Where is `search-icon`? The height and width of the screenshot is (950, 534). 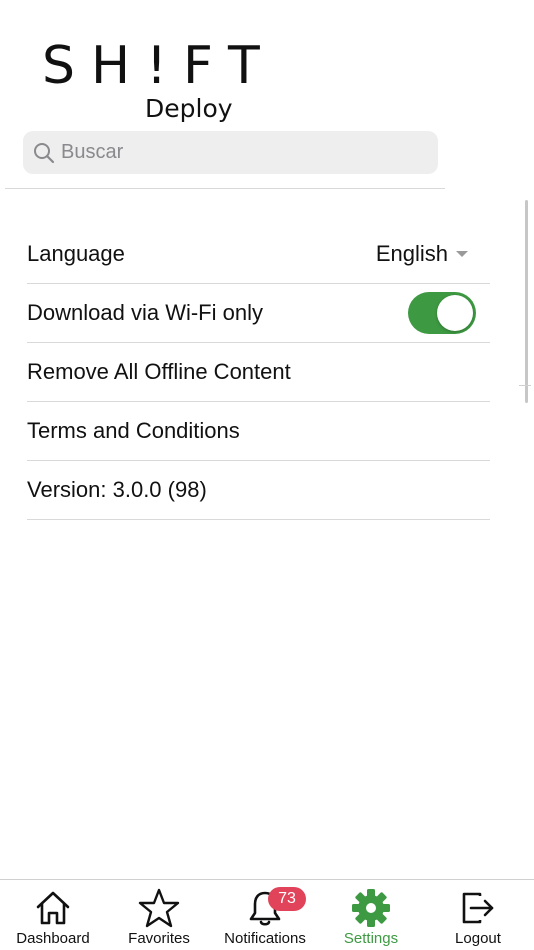
search-icon is located at coordinates (44, 153).